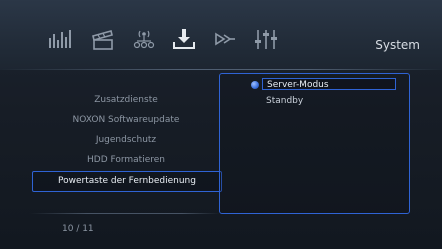 This screenshot has height=249, width=442. What do you see at coordinates (255, 85) in the screenshot?
I see `radio-selected-icon` at bounding box center [255, 85].